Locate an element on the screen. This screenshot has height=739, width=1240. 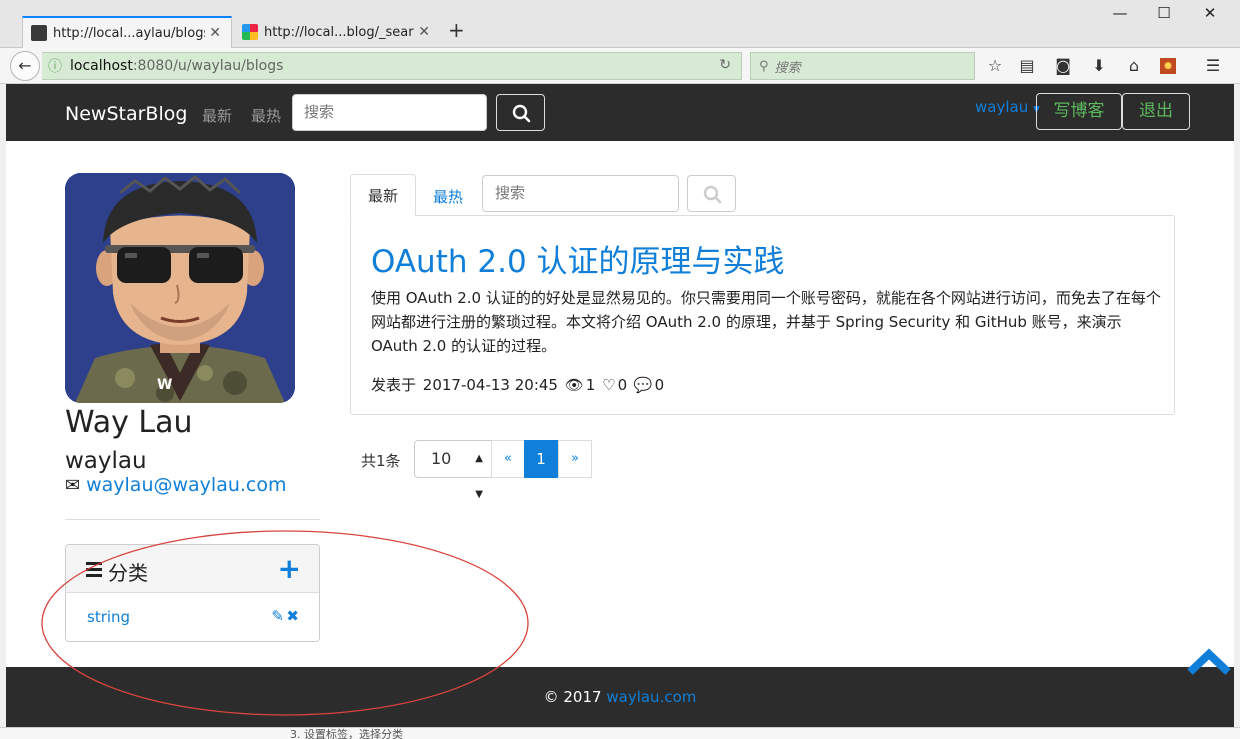
user-name: waylau is located at coordinates (1002, 107).